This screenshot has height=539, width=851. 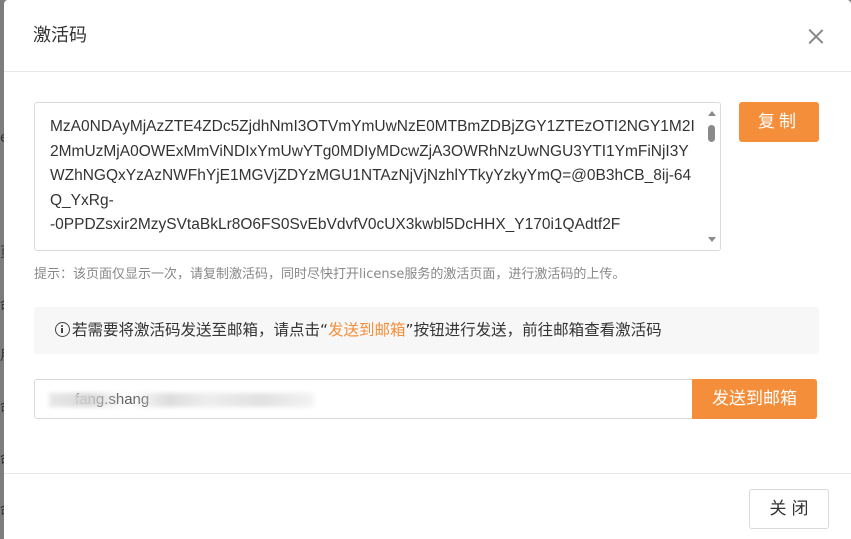 I want to click on dialog-header: 激活码, so click(x=427, y=36).